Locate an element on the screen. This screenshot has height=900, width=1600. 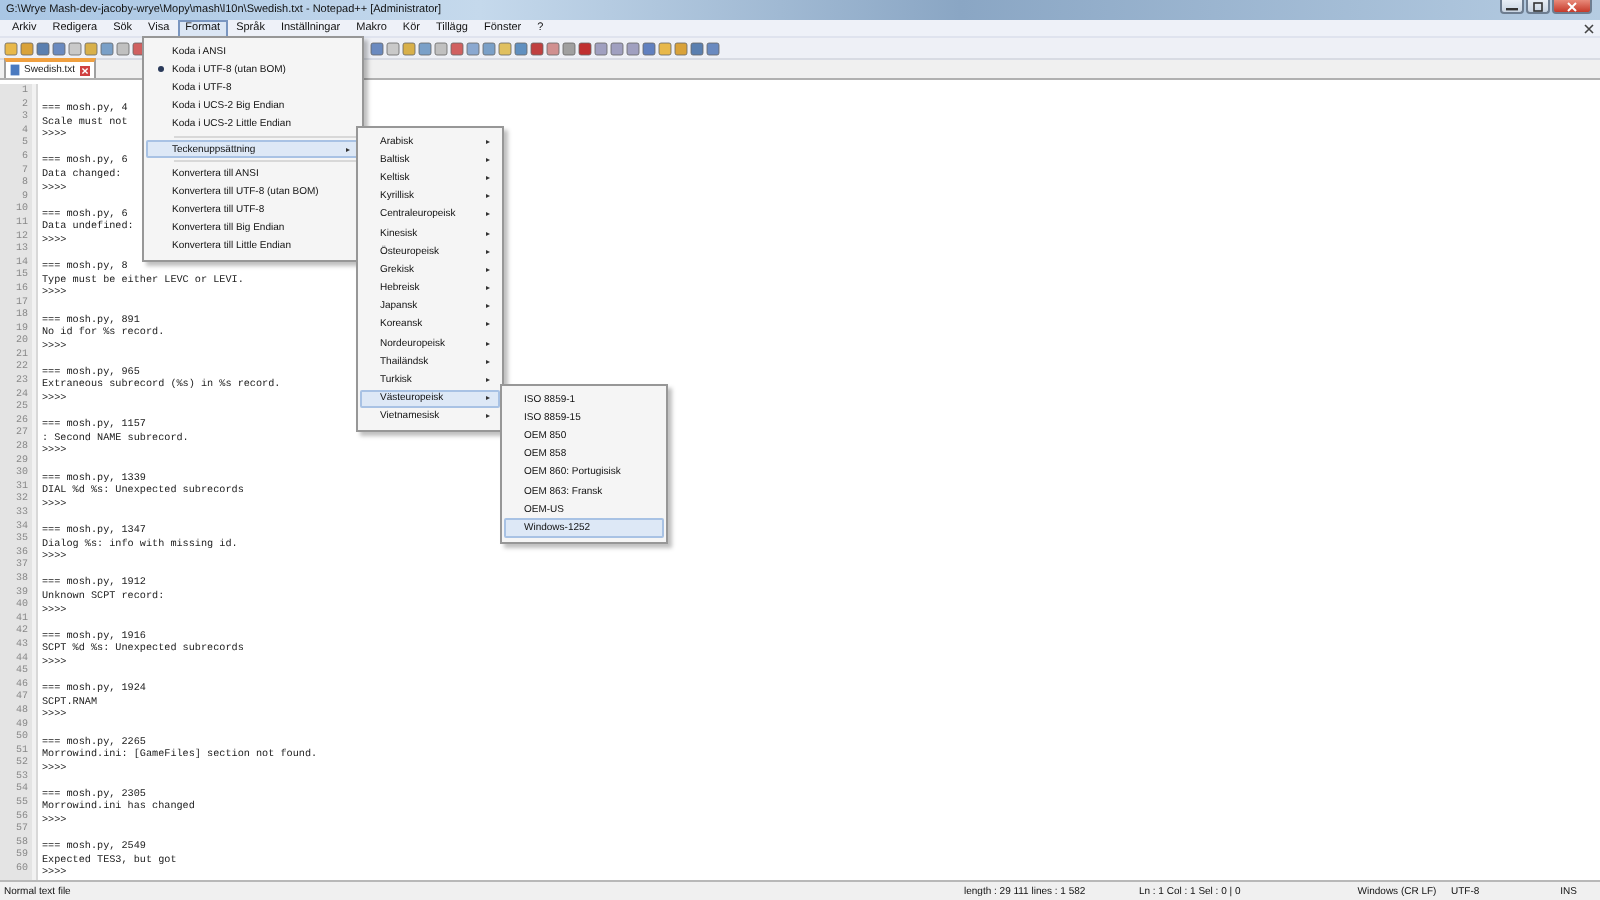
minimize-button is located at coordinates (1512, 7).